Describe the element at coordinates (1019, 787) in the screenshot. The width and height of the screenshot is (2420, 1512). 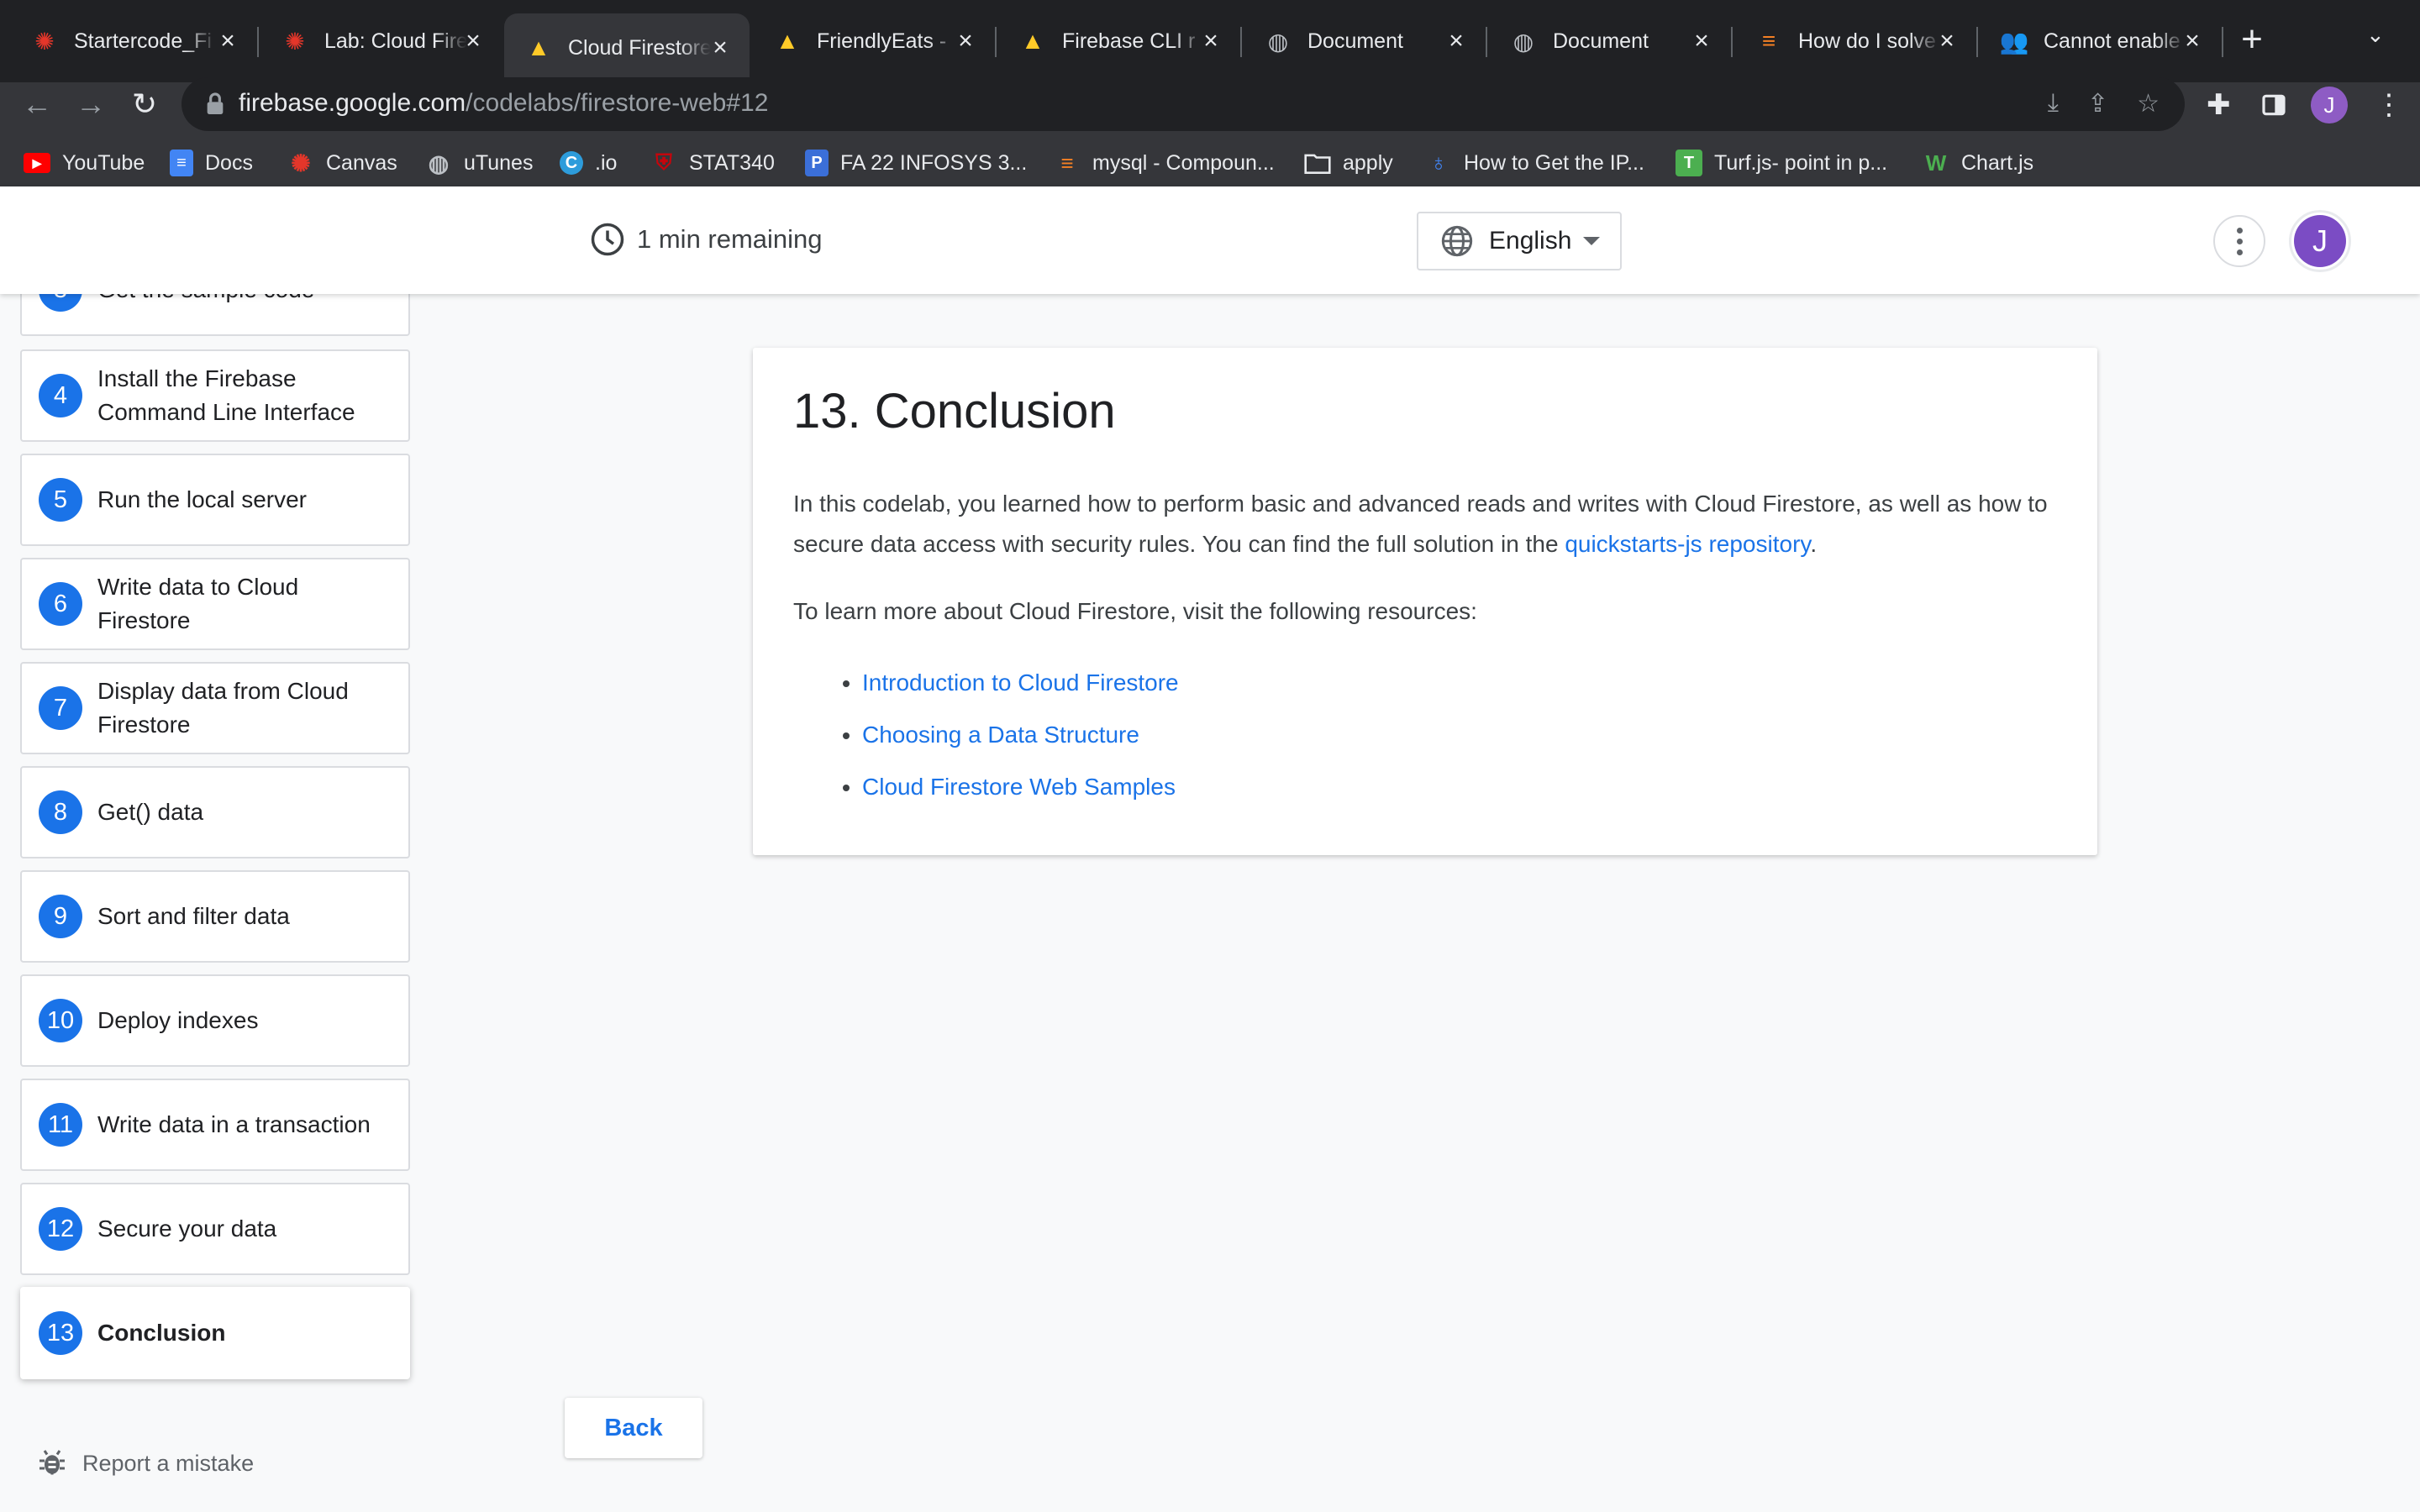
I see `resource-link: Cloud Firestore Web Samples` at that location.